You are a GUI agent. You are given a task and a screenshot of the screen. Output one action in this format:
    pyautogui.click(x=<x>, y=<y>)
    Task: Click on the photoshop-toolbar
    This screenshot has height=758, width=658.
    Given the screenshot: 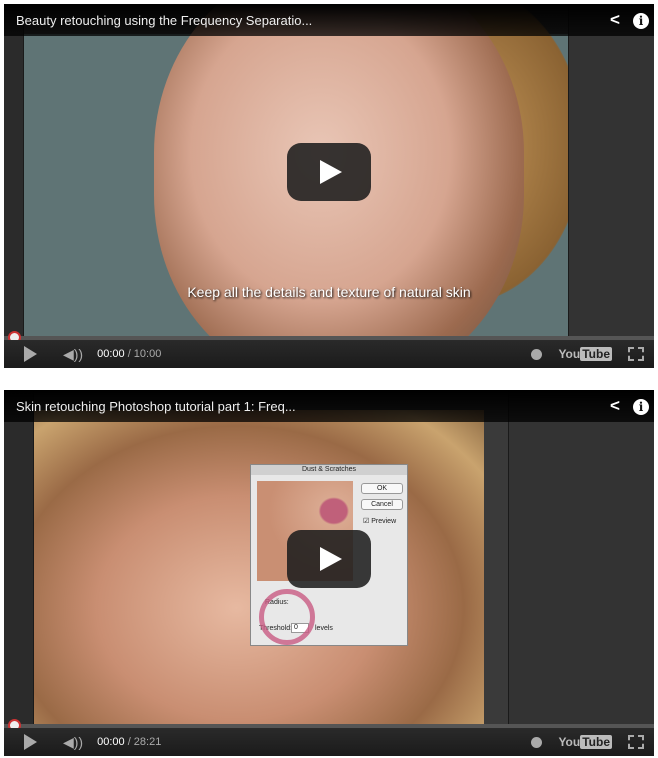 What is the action you would take?
    pyautogui.click(x=19, y=559)
    